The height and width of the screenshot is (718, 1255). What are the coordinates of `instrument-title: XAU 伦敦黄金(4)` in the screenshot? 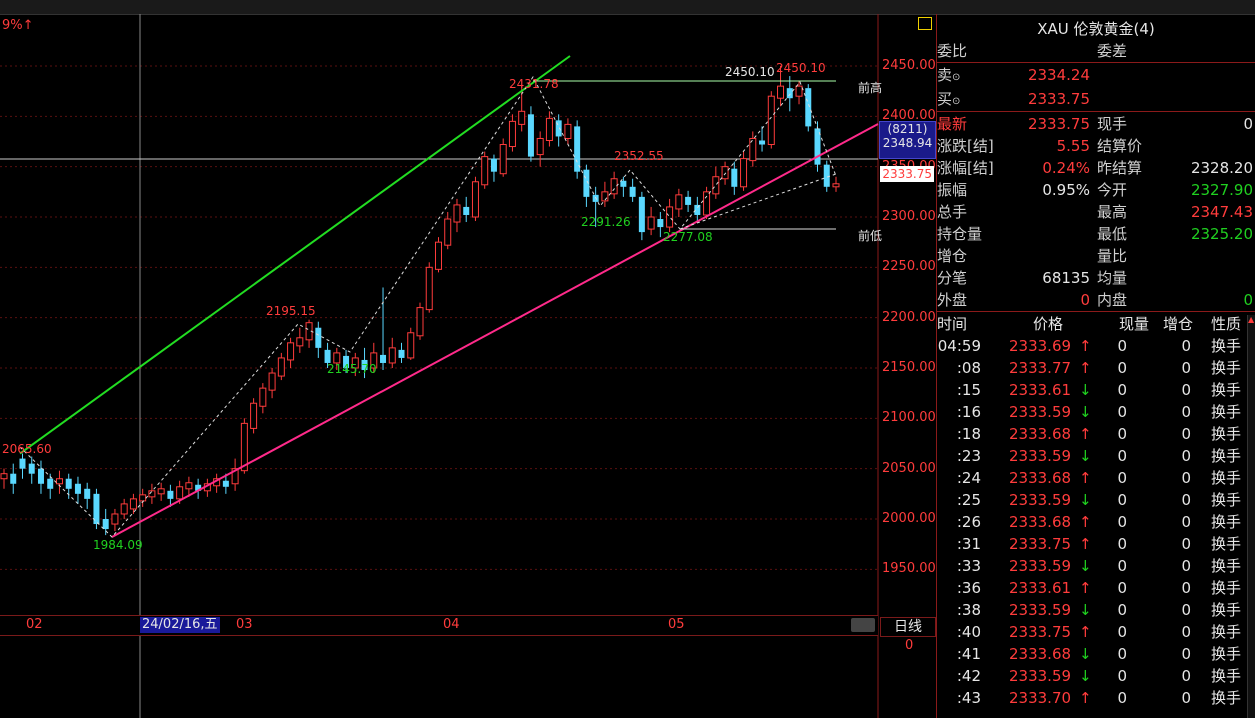 It's located at (1096, 29).